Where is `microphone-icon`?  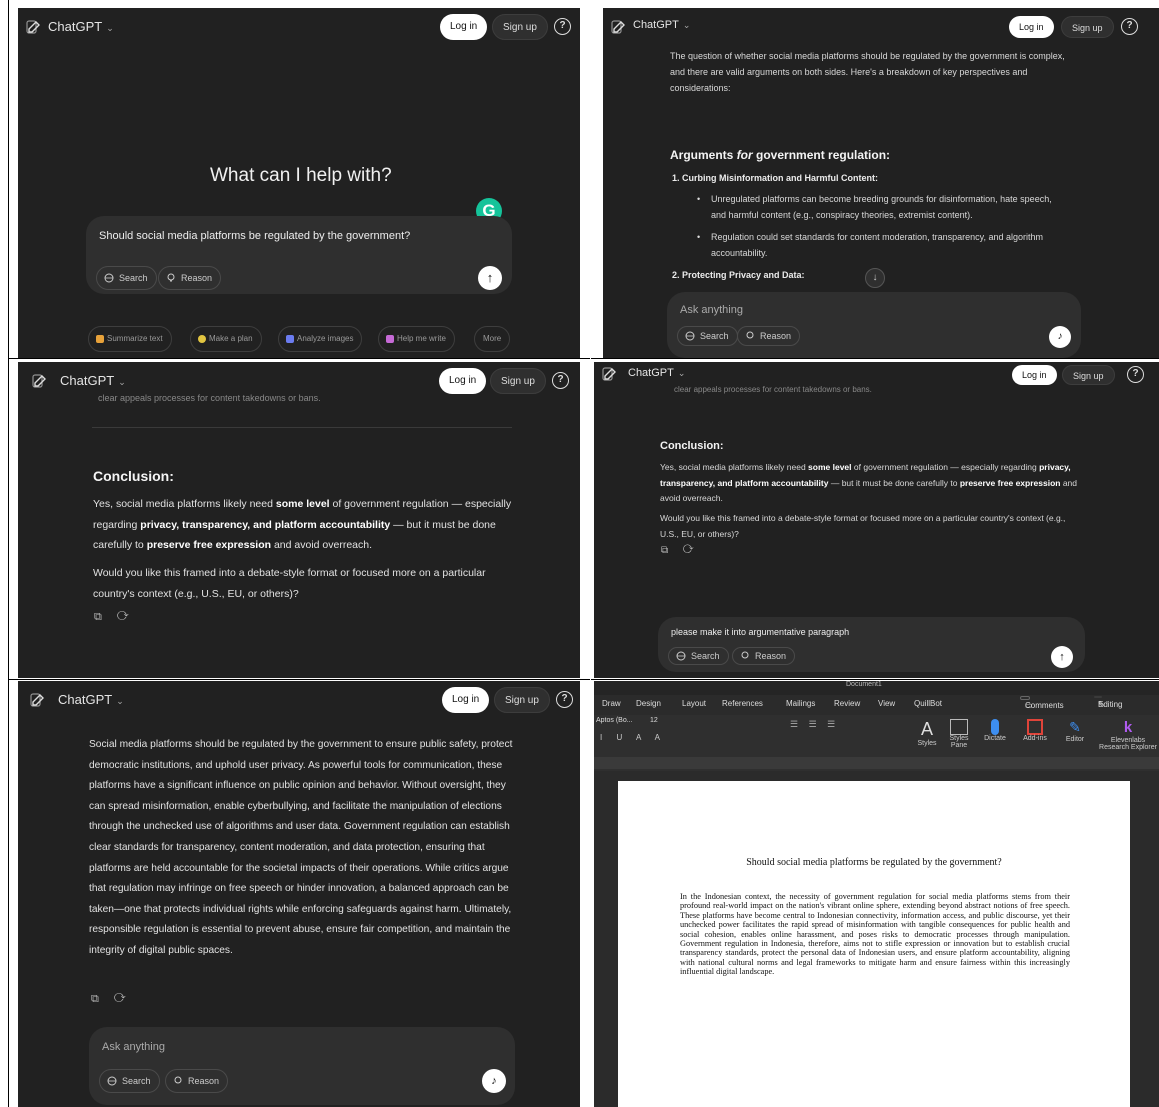
microphone-icon is located at coordinates (995, 727).